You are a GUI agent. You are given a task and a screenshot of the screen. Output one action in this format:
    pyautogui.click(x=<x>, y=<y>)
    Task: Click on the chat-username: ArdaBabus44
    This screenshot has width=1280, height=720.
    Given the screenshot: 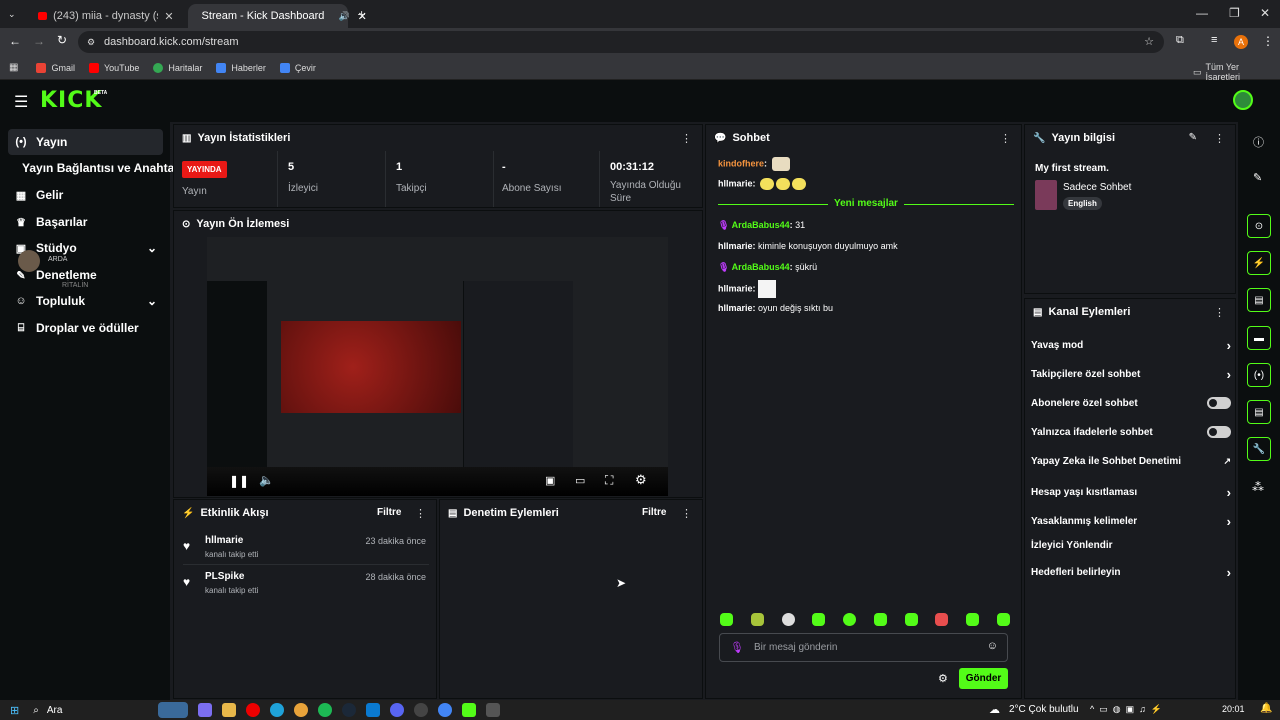 What is the action you would take?
    pyautogui.click(x=761, y=267)
    